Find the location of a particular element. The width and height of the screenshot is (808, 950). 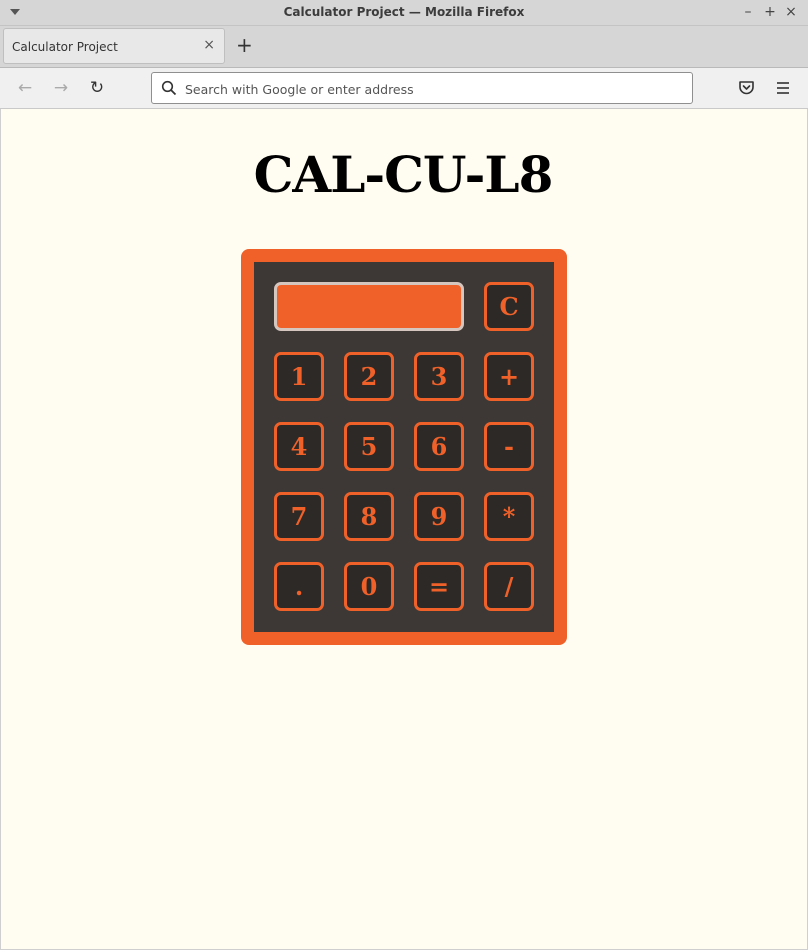

calculator-body: C 1 2 3 + 4 5 6 - 7 8 9 * . 0 = / is located at coordinates (404, 447).